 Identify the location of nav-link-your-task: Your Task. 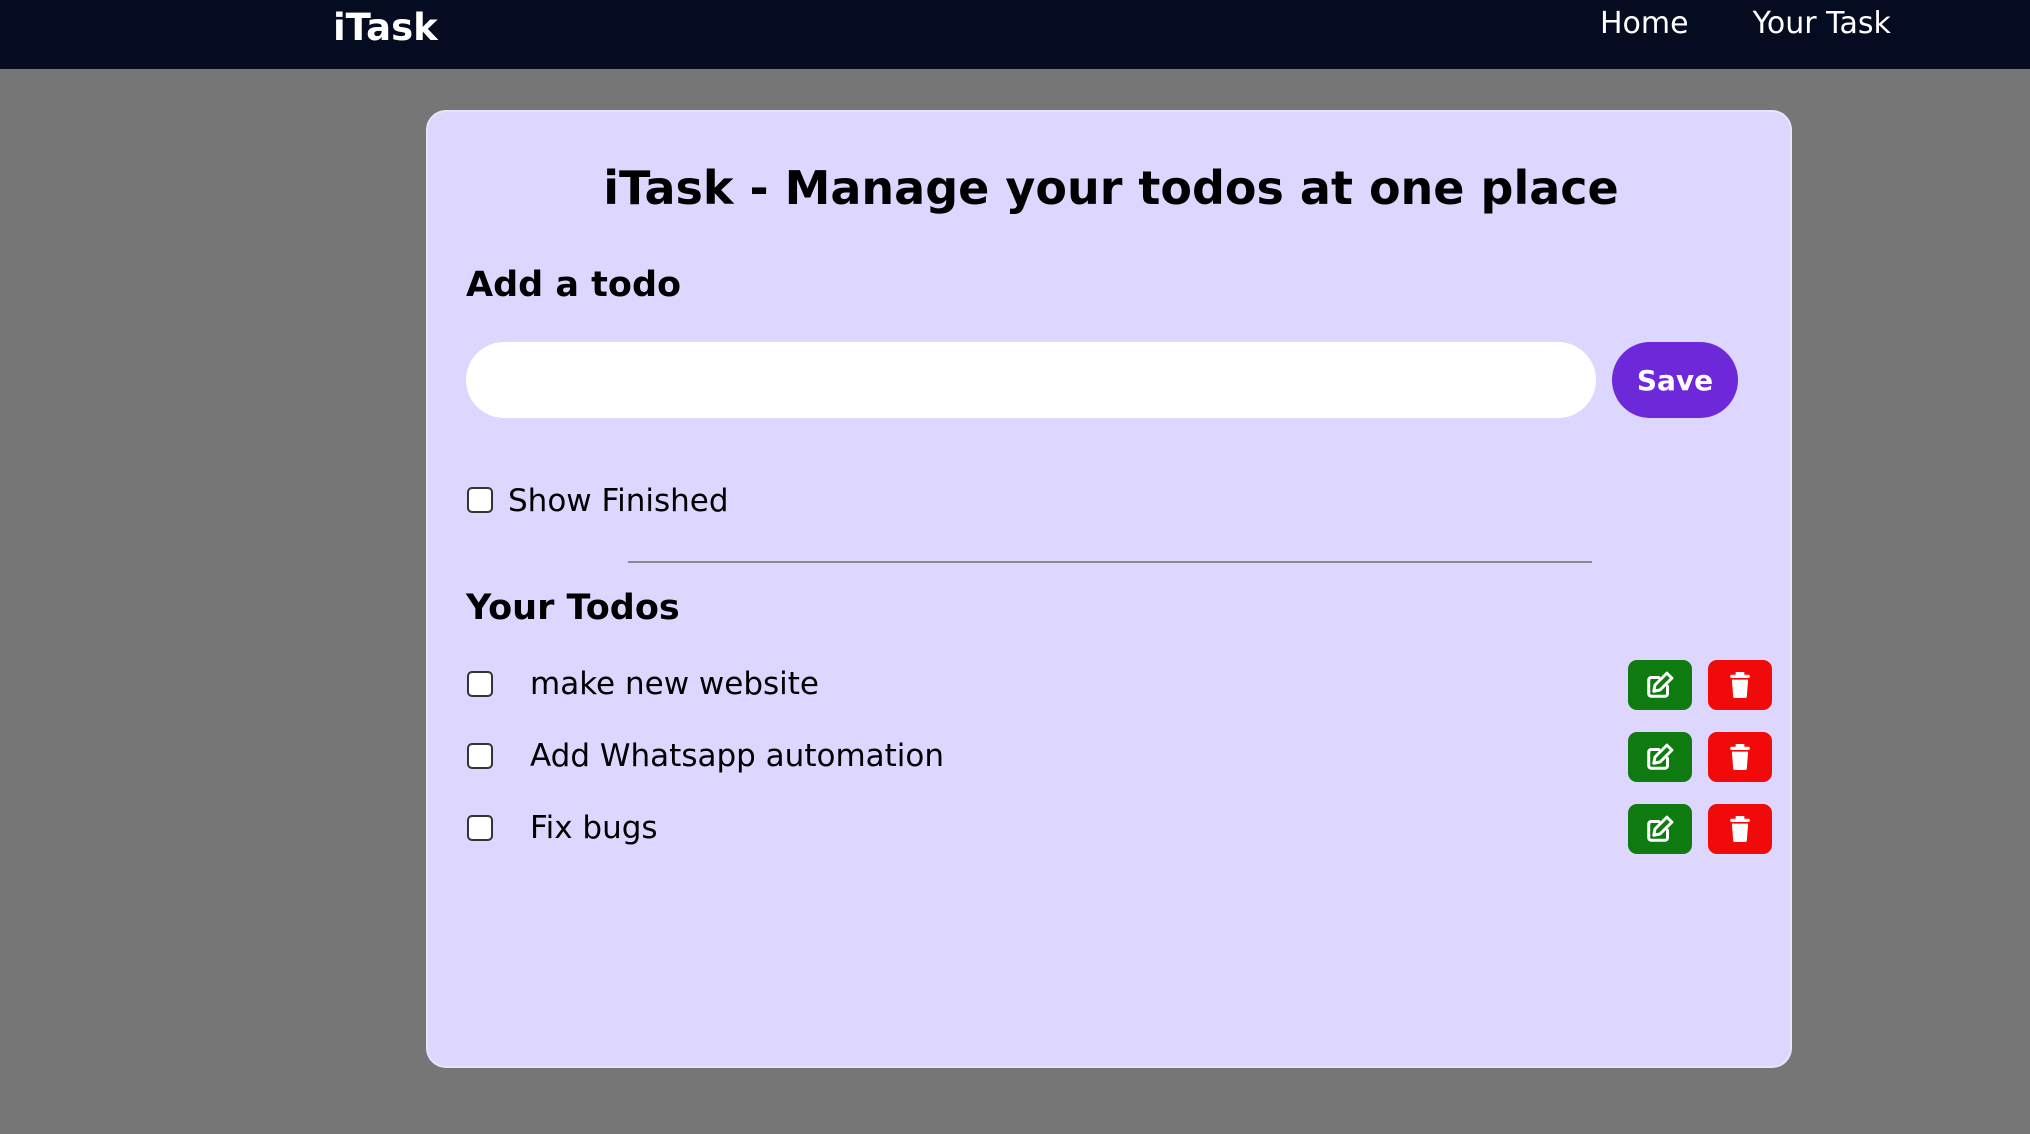
(1822, 24).